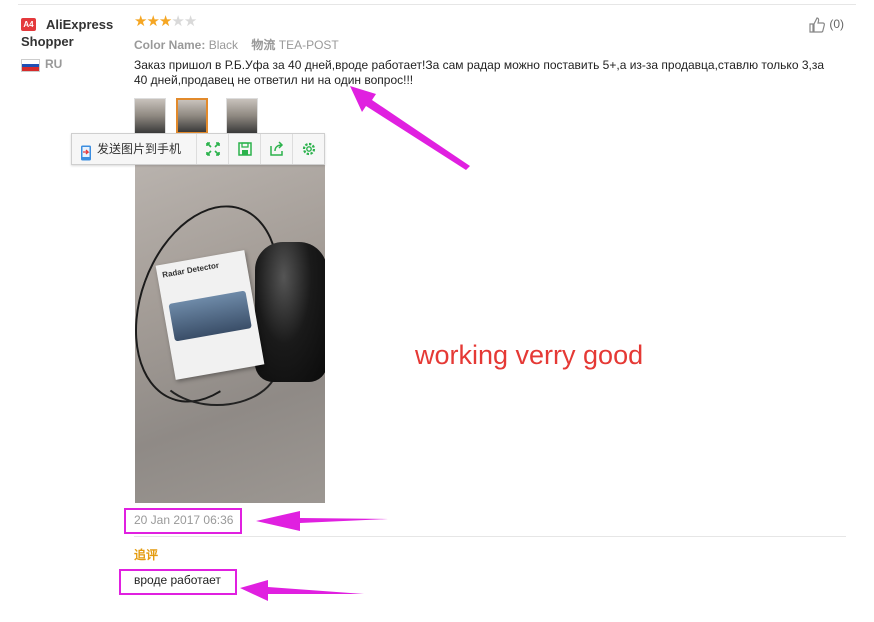 This screenshot has width=874, height=622. Describe the element at coordinates (302, 590) in the screenshot. I see `annotation-arrow-followup` at that location.